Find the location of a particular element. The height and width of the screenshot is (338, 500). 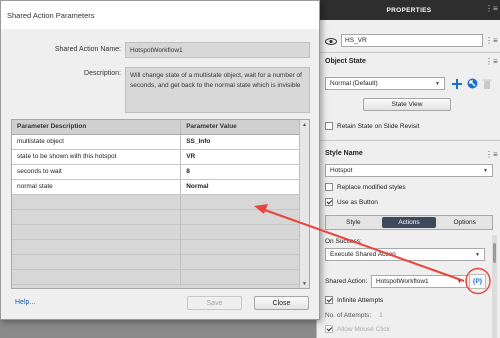

object-state-title: Object State is located at coordinates (345, 61).